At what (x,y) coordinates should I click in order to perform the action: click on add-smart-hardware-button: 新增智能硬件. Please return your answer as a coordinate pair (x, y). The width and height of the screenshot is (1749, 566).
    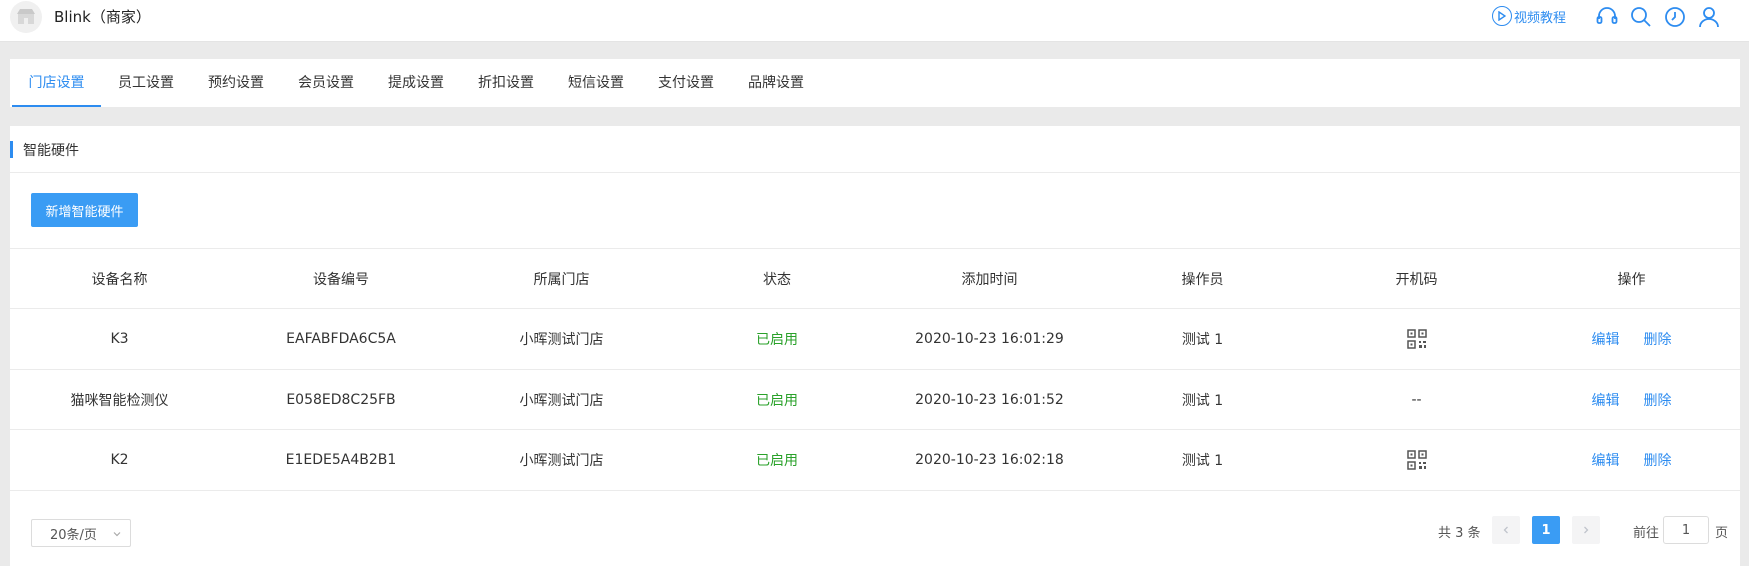
    Looking at the image, I should click on (84, 210).